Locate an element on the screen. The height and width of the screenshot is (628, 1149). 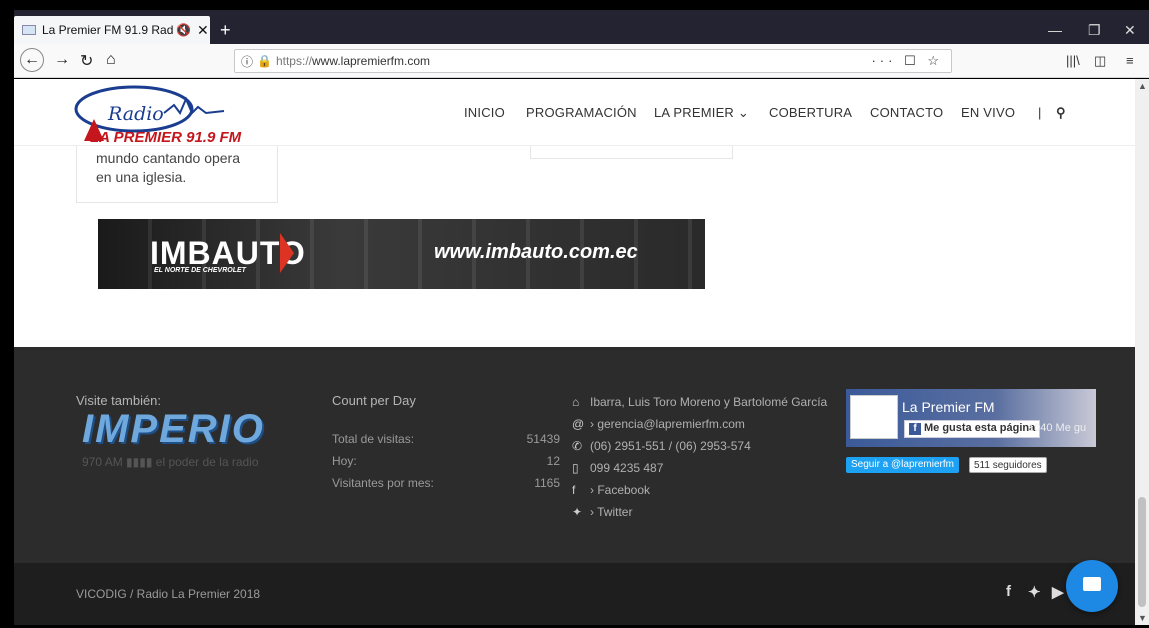
banner-tagline: EL NORTE DE CHEVROLET is located at coordinates (200, 270).